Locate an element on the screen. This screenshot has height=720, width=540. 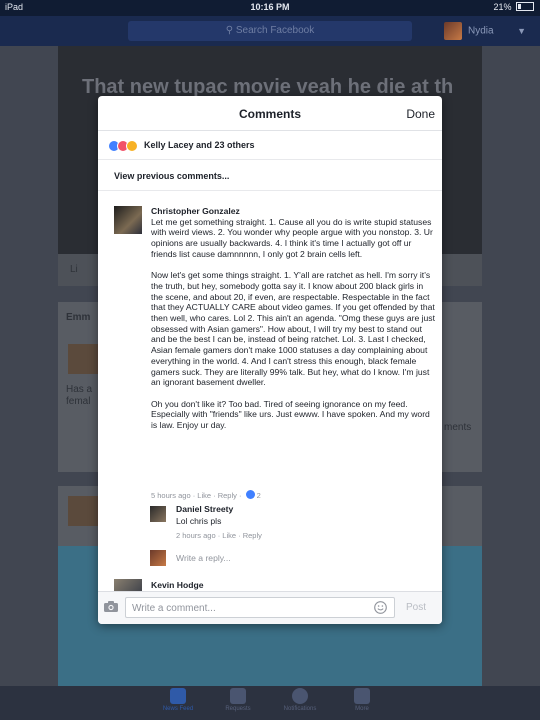
comment-author: Kevin Hodge is located at coordinates (177, 585).